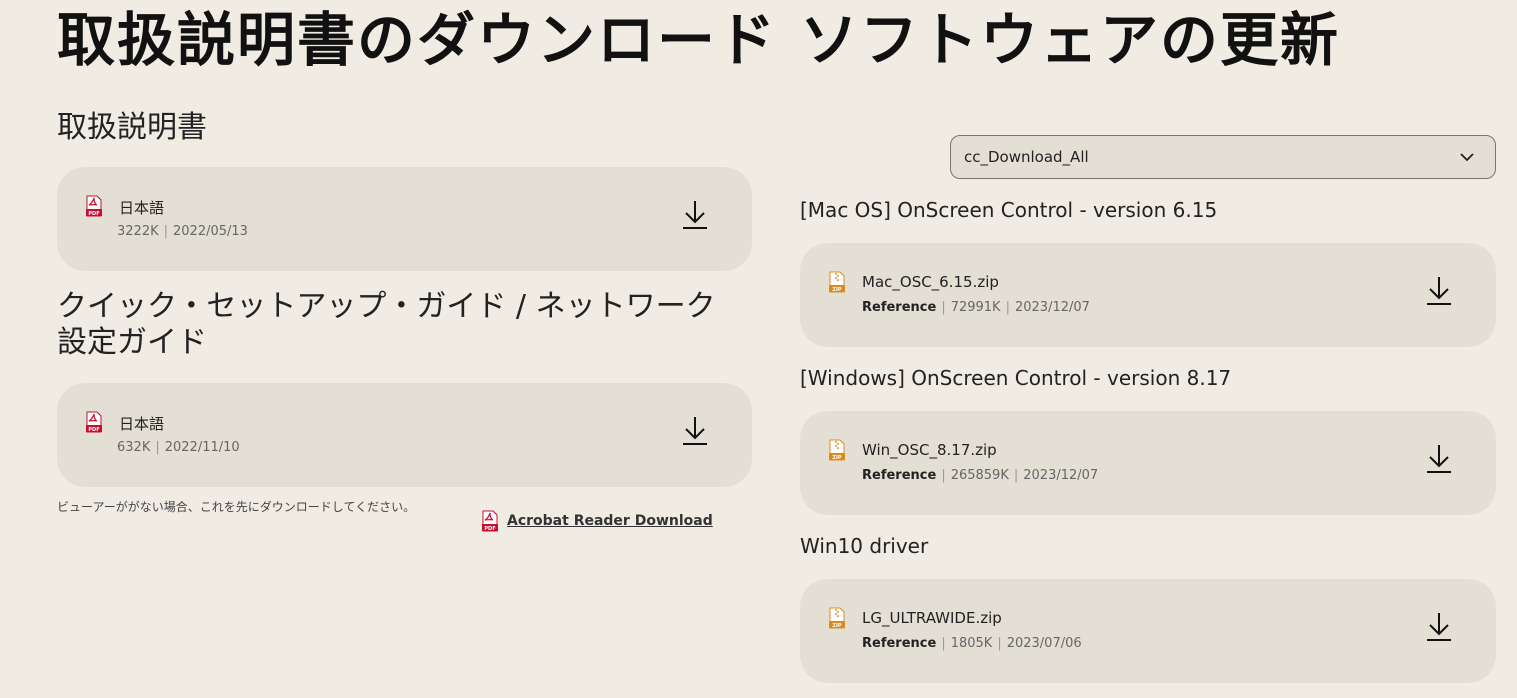  I want to click on file-size: 632K, so click(134, 447).